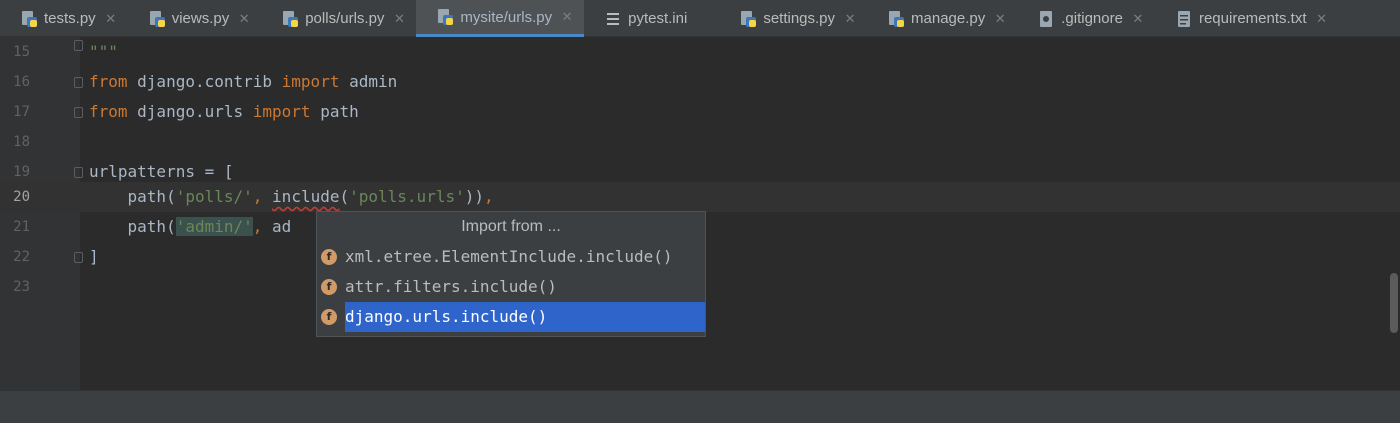  I want to click on line-number: 22, so click(21, 257).